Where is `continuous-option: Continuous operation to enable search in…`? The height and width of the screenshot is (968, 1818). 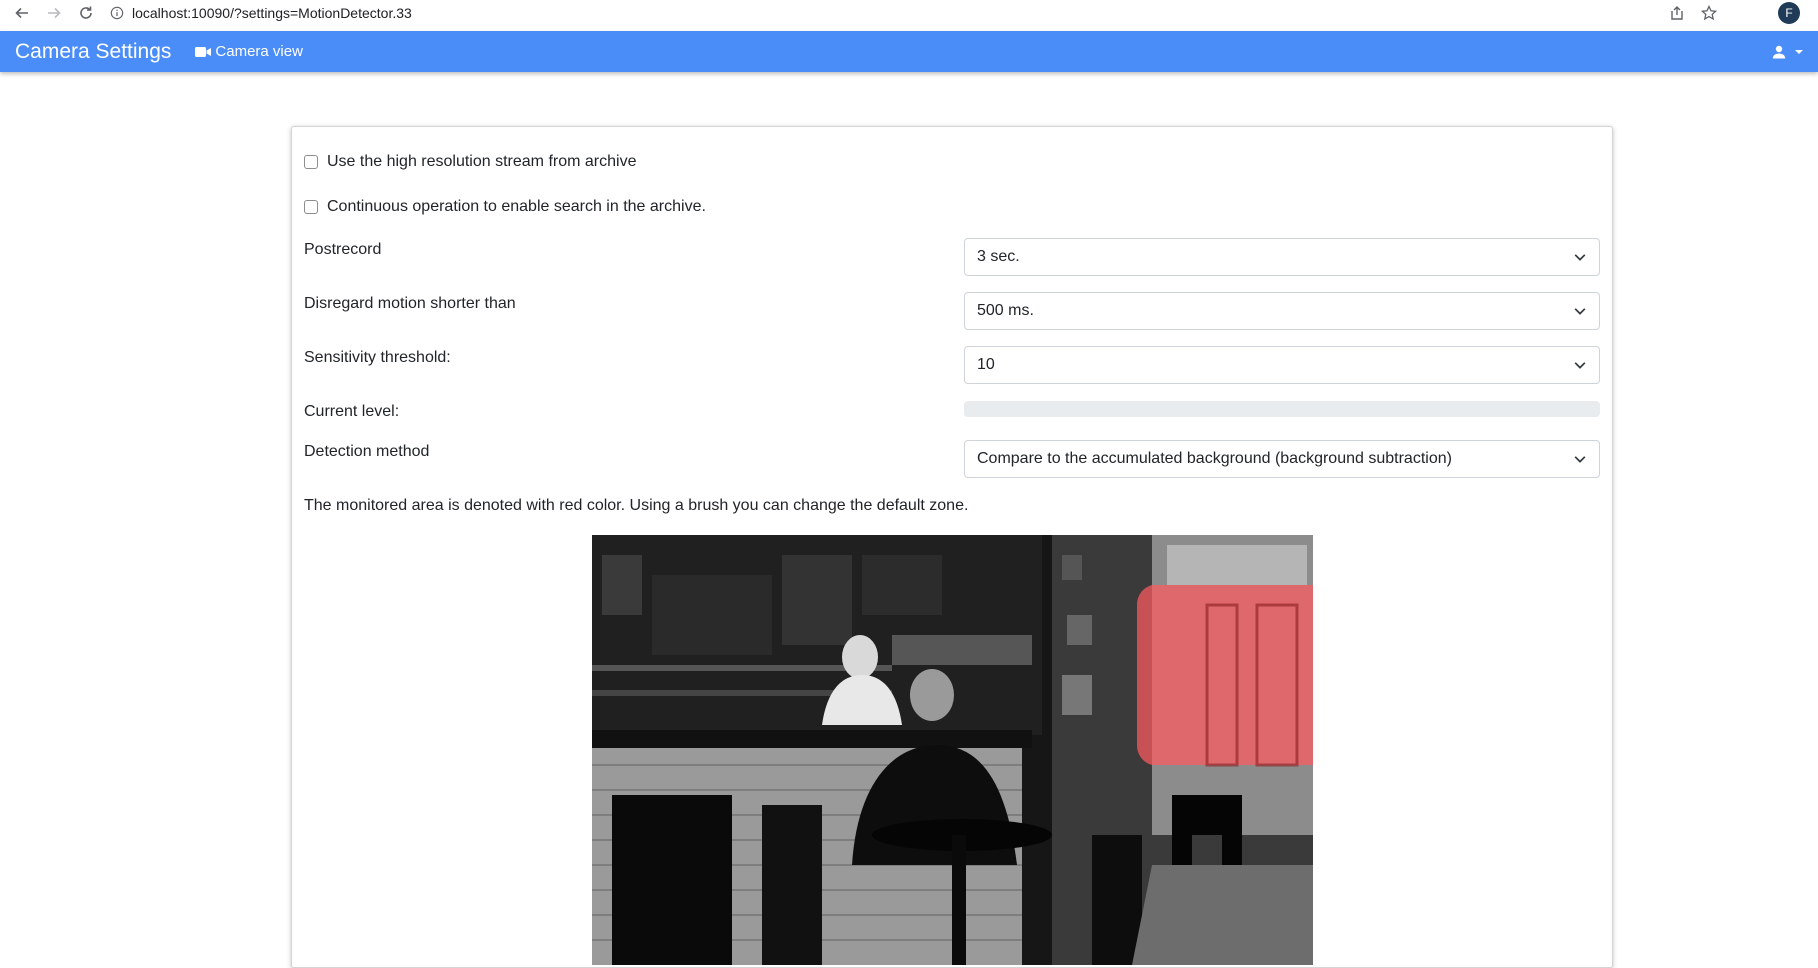
continuous-option: Continuous operation to enable search in… is located at coordinates (505, 207).